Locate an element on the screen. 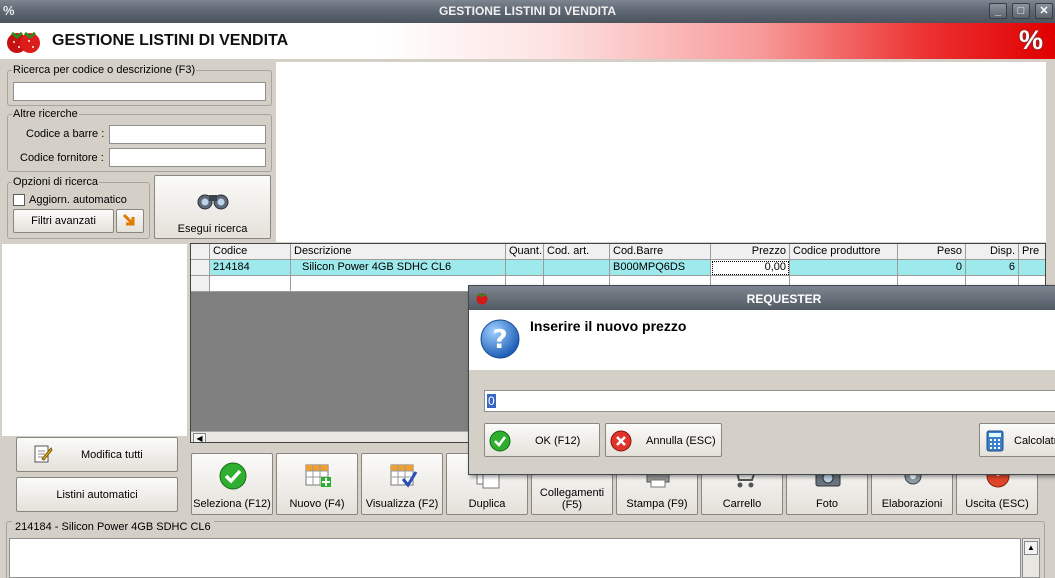 The image size is (1055, 578). scroll-left-arrow-icon: ◀ is located at coordinates (199, 437).